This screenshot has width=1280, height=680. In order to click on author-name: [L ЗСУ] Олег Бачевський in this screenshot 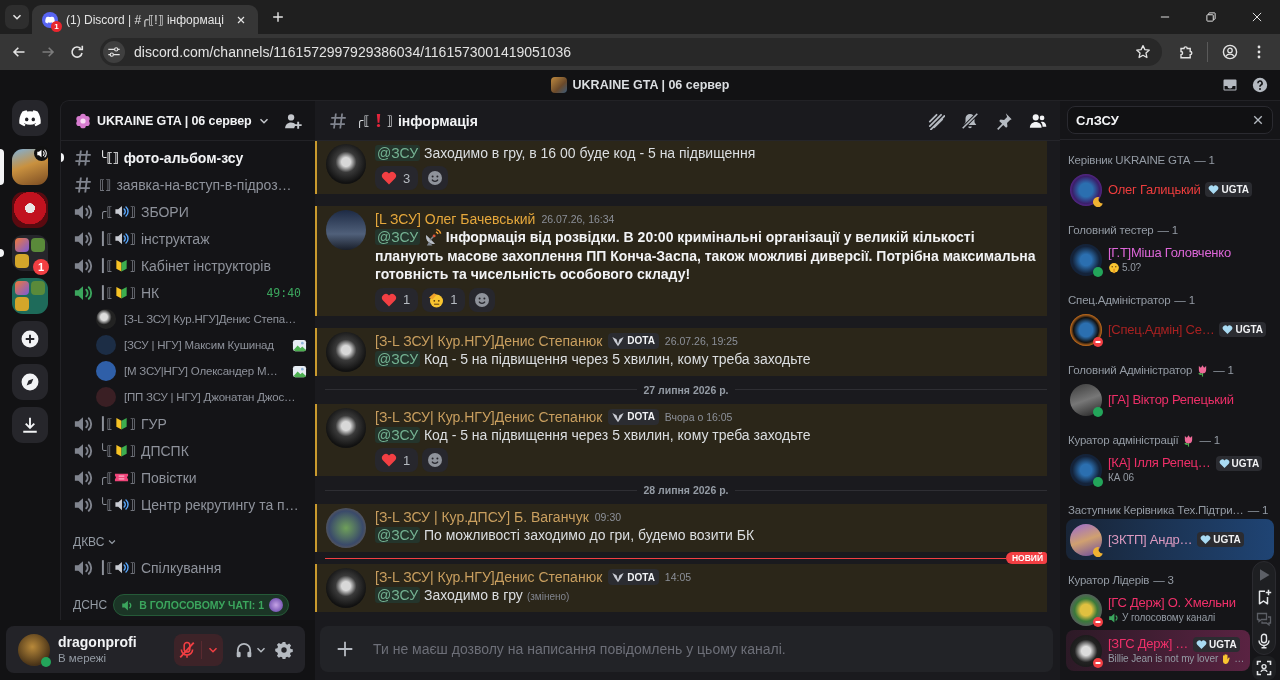, I will do `click(455, 219)`.